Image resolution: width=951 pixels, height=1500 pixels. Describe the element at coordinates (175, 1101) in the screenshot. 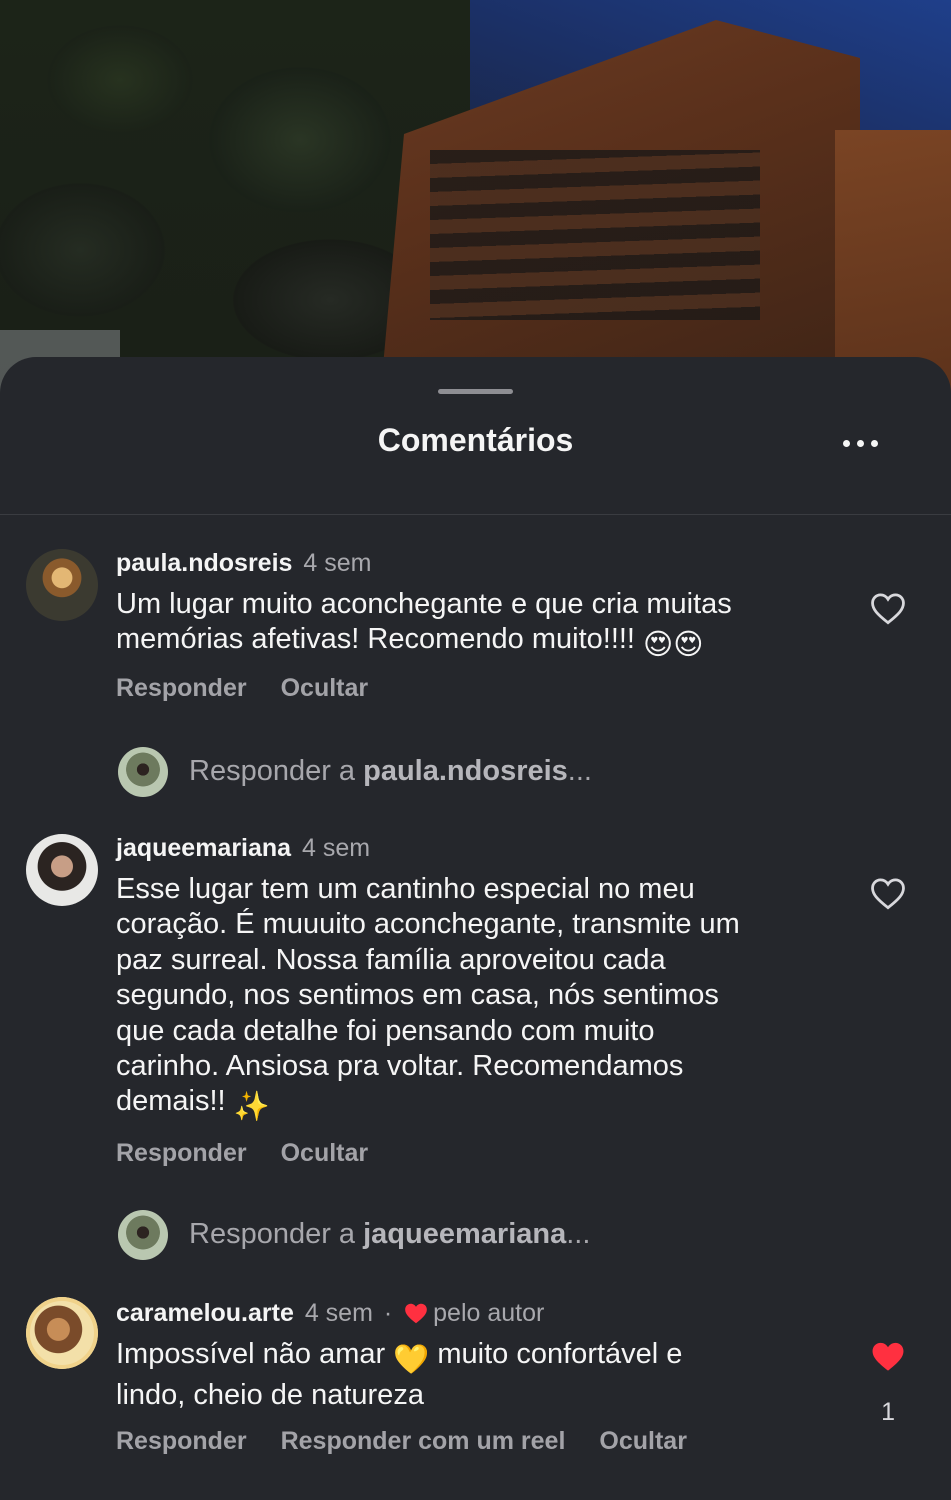

I see `comment-text-line: demais!!` at that location.